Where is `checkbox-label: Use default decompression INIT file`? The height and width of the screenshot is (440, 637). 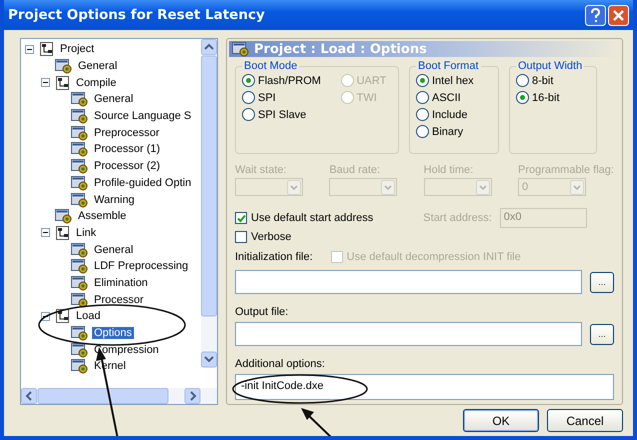 checkbox-label: Use default decompression INIT file is located at coordinates (433, 256).